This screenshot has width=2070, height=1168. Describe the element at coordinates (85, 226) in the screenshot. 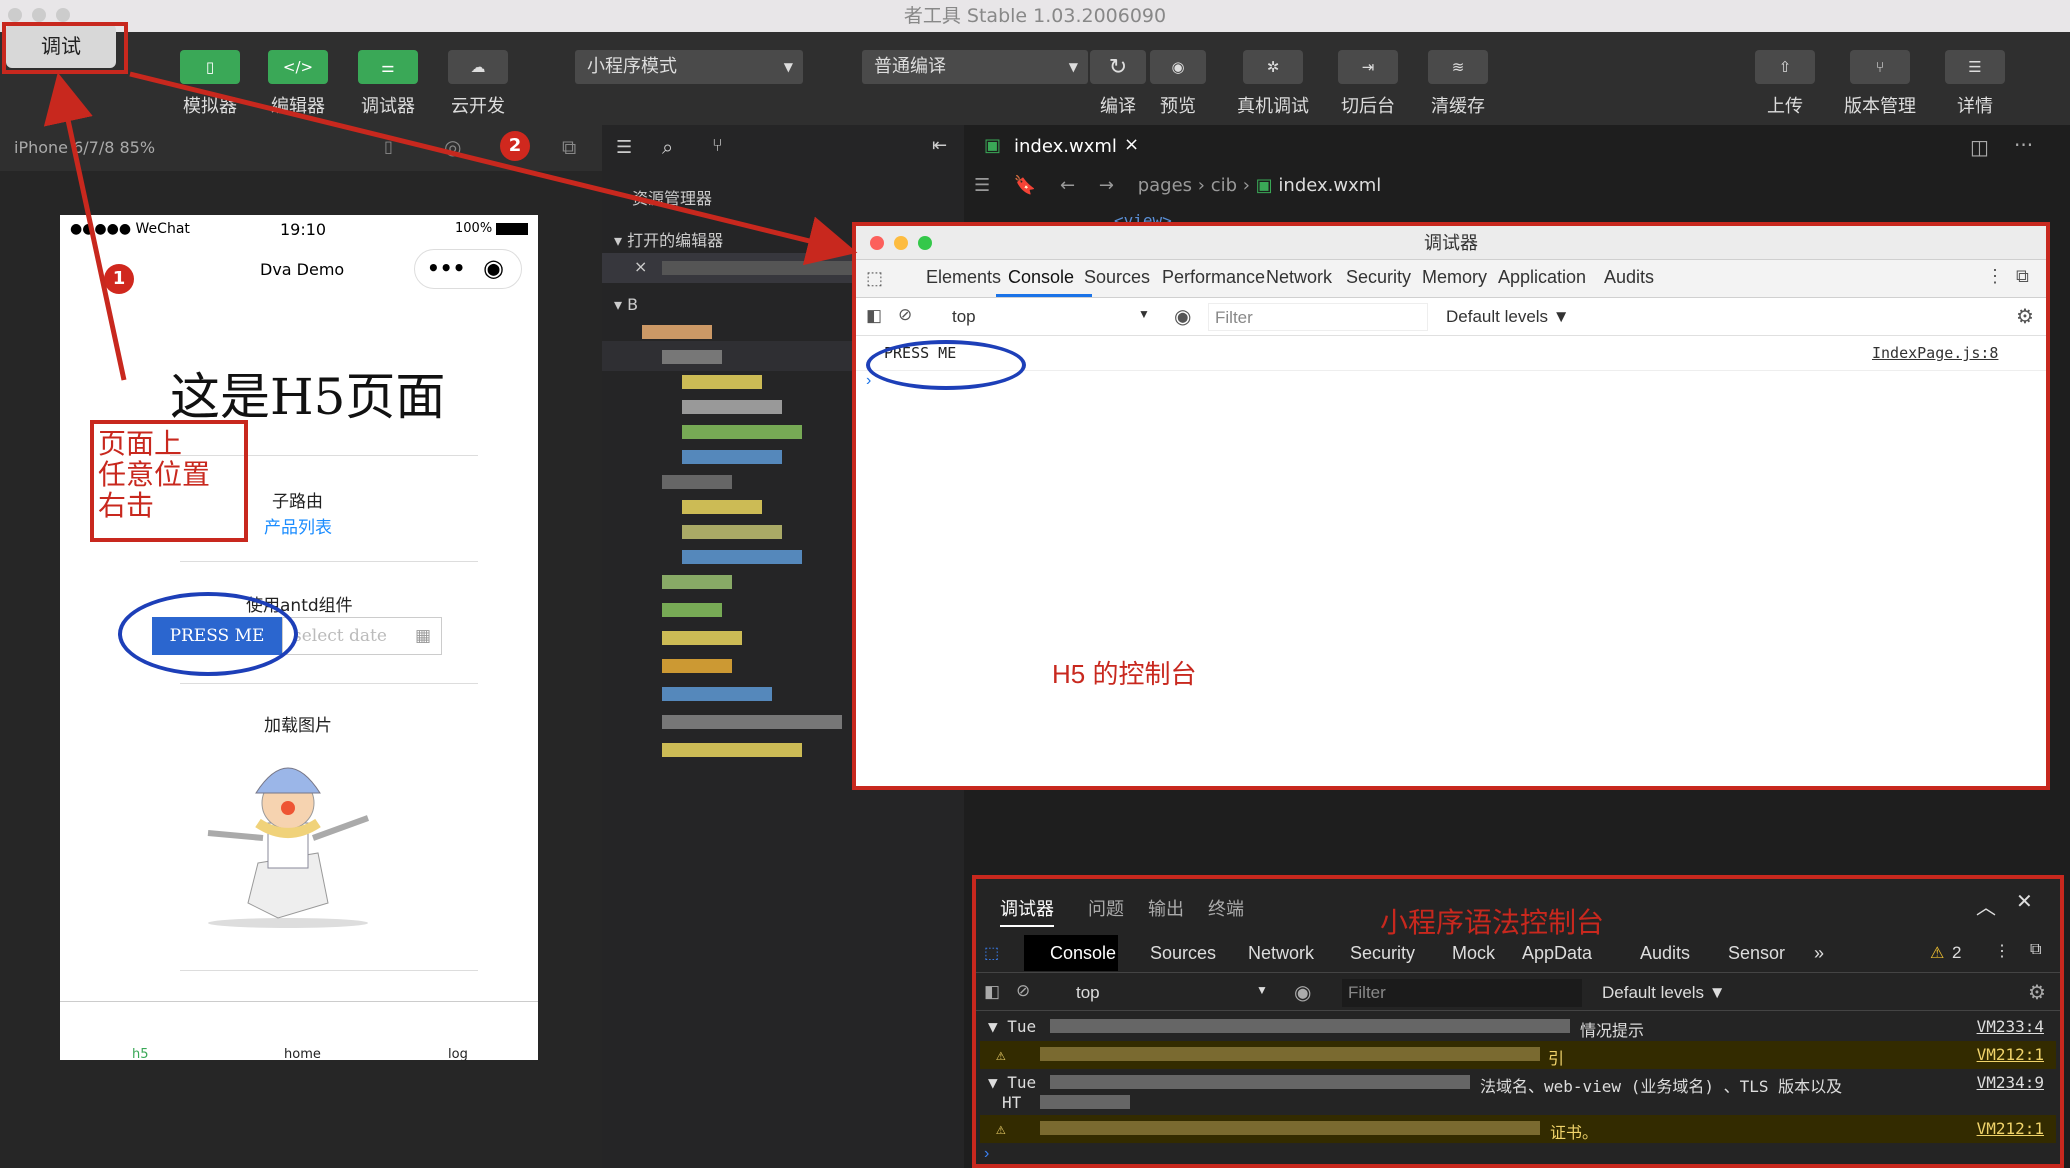

I see `arrow-to-debug-tab` at that location.